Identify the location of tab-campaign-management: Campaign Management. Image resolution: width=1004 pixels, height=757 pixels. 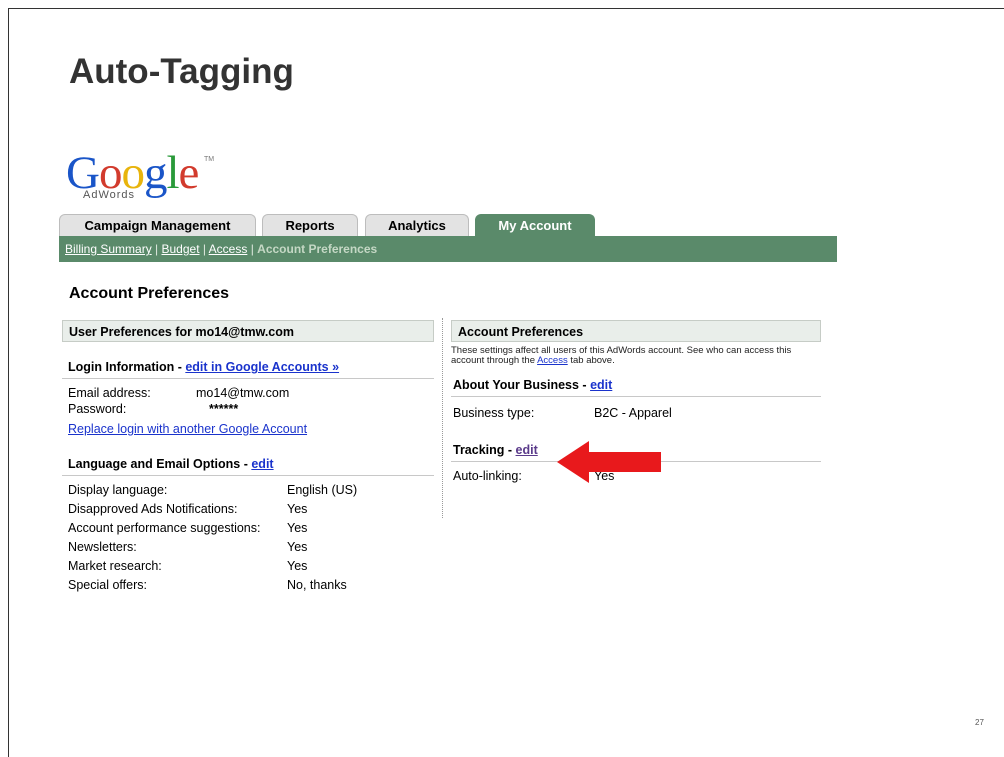
(157, 225).